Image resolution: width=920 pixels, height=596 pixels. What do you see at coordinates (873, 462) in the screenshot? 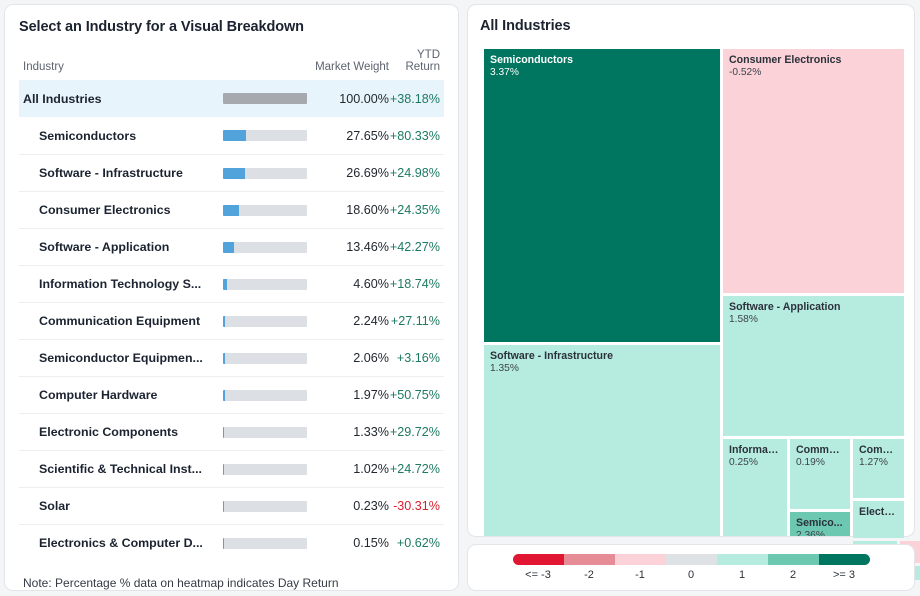
I see `treemap-tile-value: 1.27%` at bounding box center [873, 462].